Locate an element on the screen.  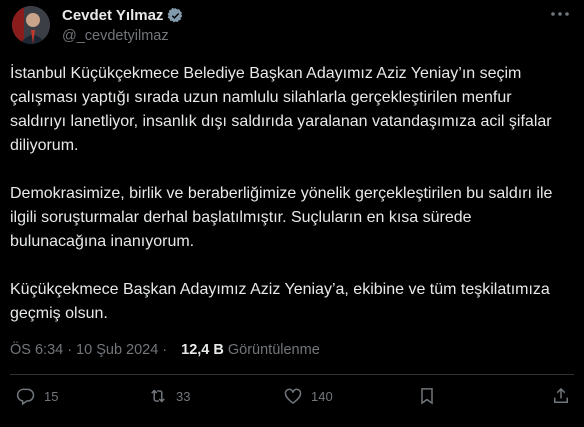
avatar-image is located at coordinates (31, 25).